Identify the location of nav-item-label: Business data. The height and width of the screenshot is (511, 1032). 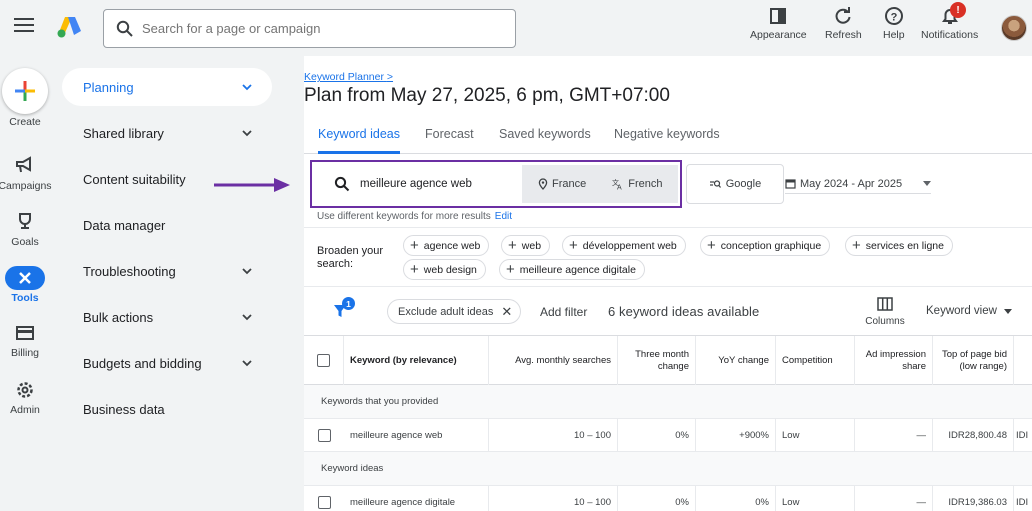
(124, 409).